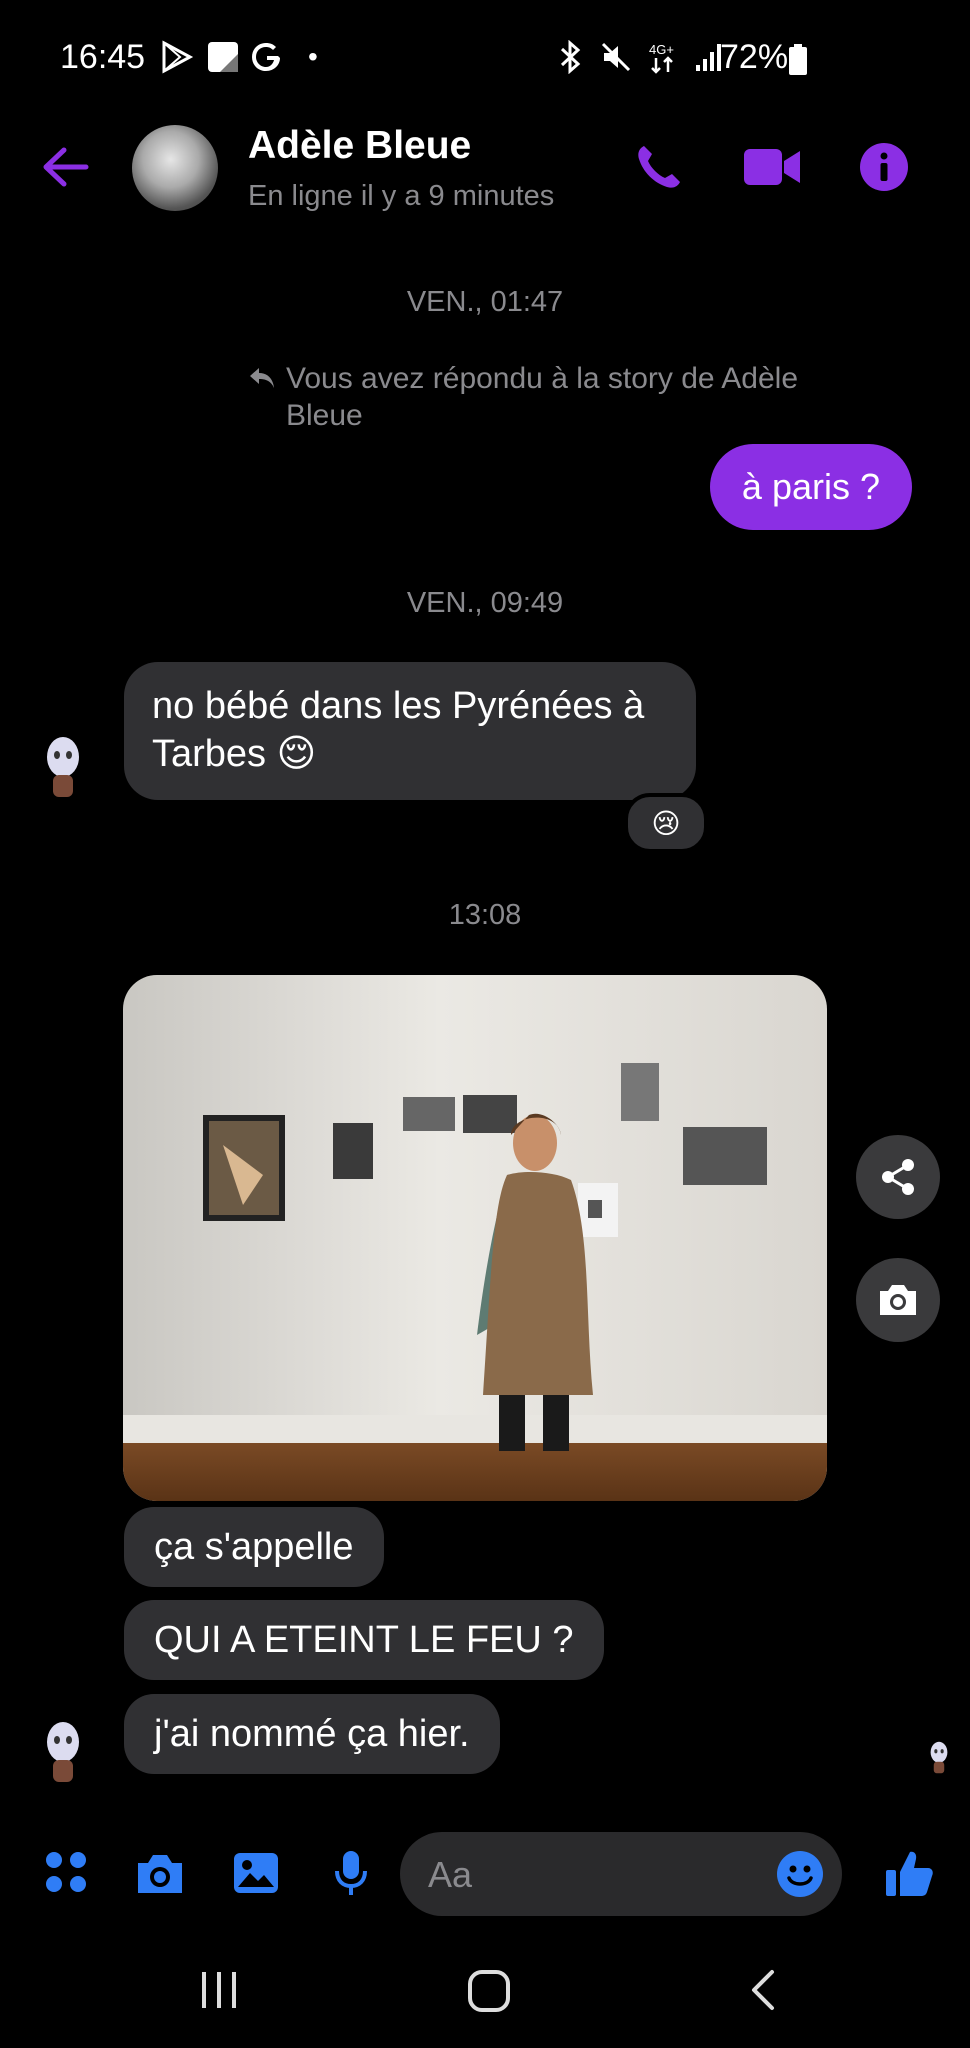 The width and height of the screenshot is (970, 2048). What do you see at coordinates (239, 57) in the screenshot?
I see `status-left-icons: •` at bounding box center [239, 57].